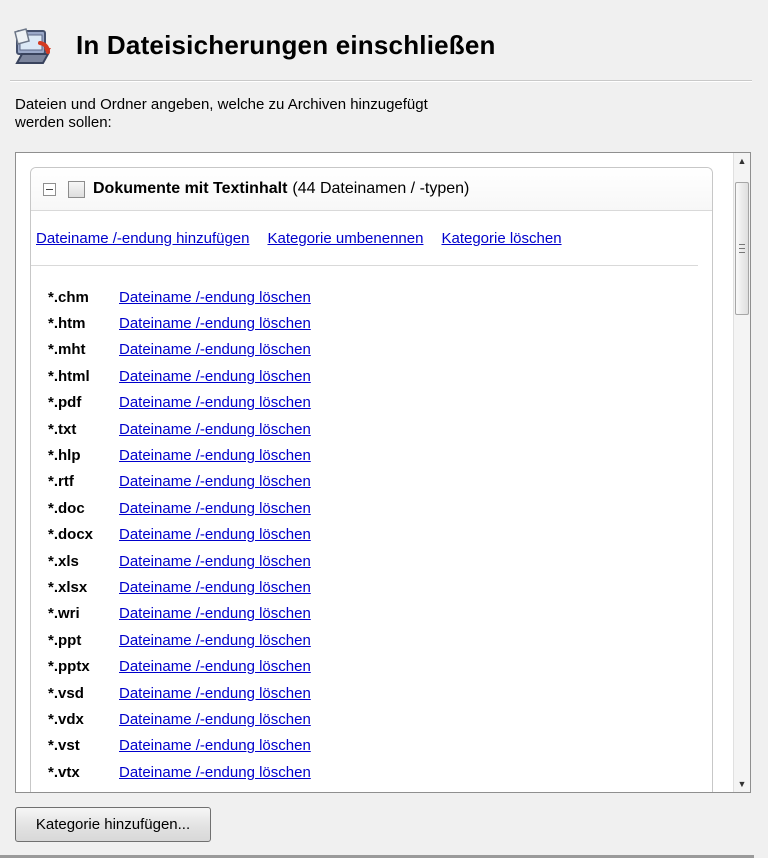 The width and height of the screenshot is (768, 858). Describe the element at coordinates (742, 784) in the screenshot. I see `scroll-down-arrow-icon: ▼` at that location.